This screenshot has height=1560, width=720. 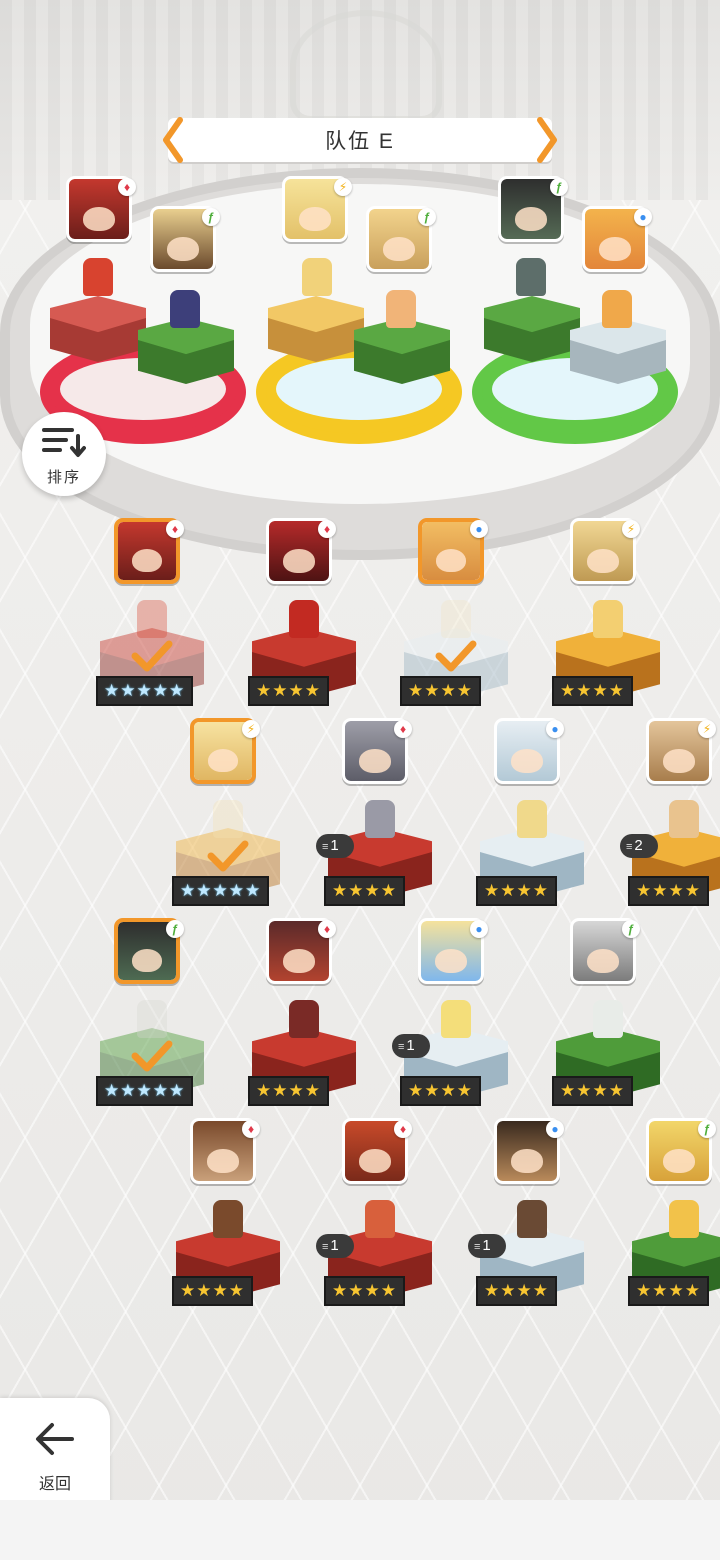 I want to click on team-slot-2-support-sprite, so click(x=401, y=309).